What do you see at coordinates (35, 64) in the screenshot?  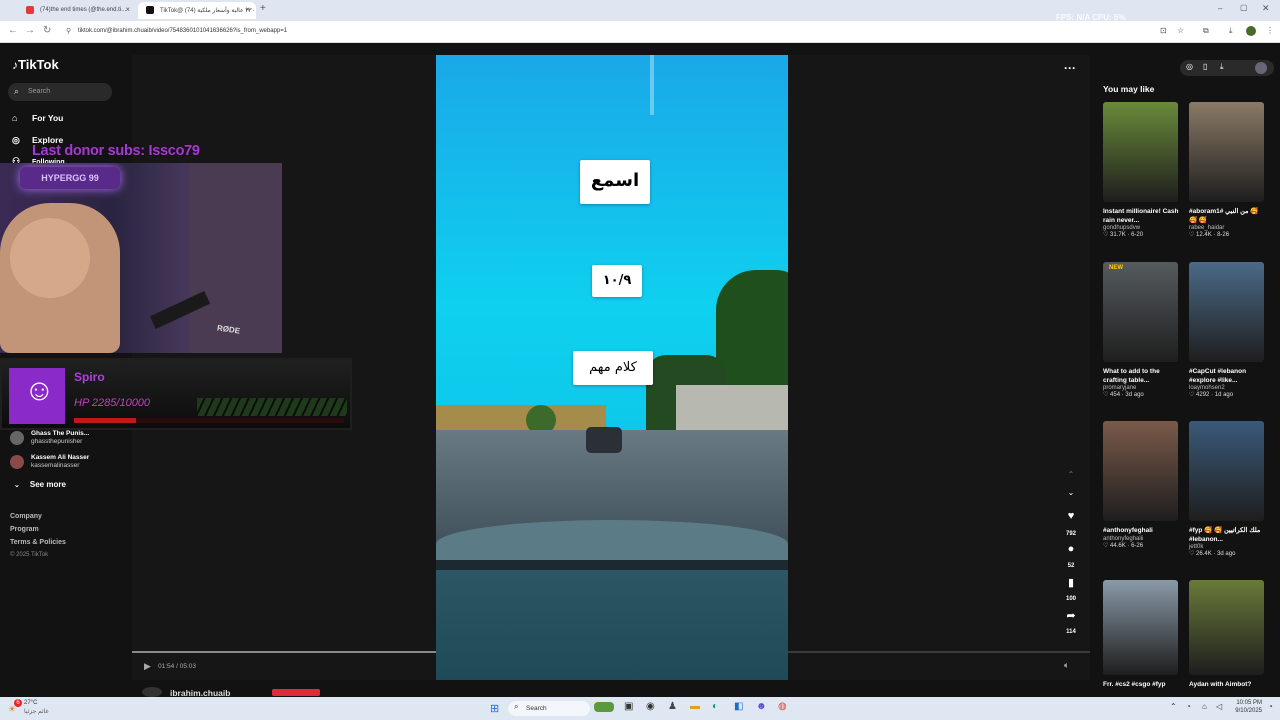 I see `tiktok-logo: ♪TikTok` at bounding box center [35, 64].